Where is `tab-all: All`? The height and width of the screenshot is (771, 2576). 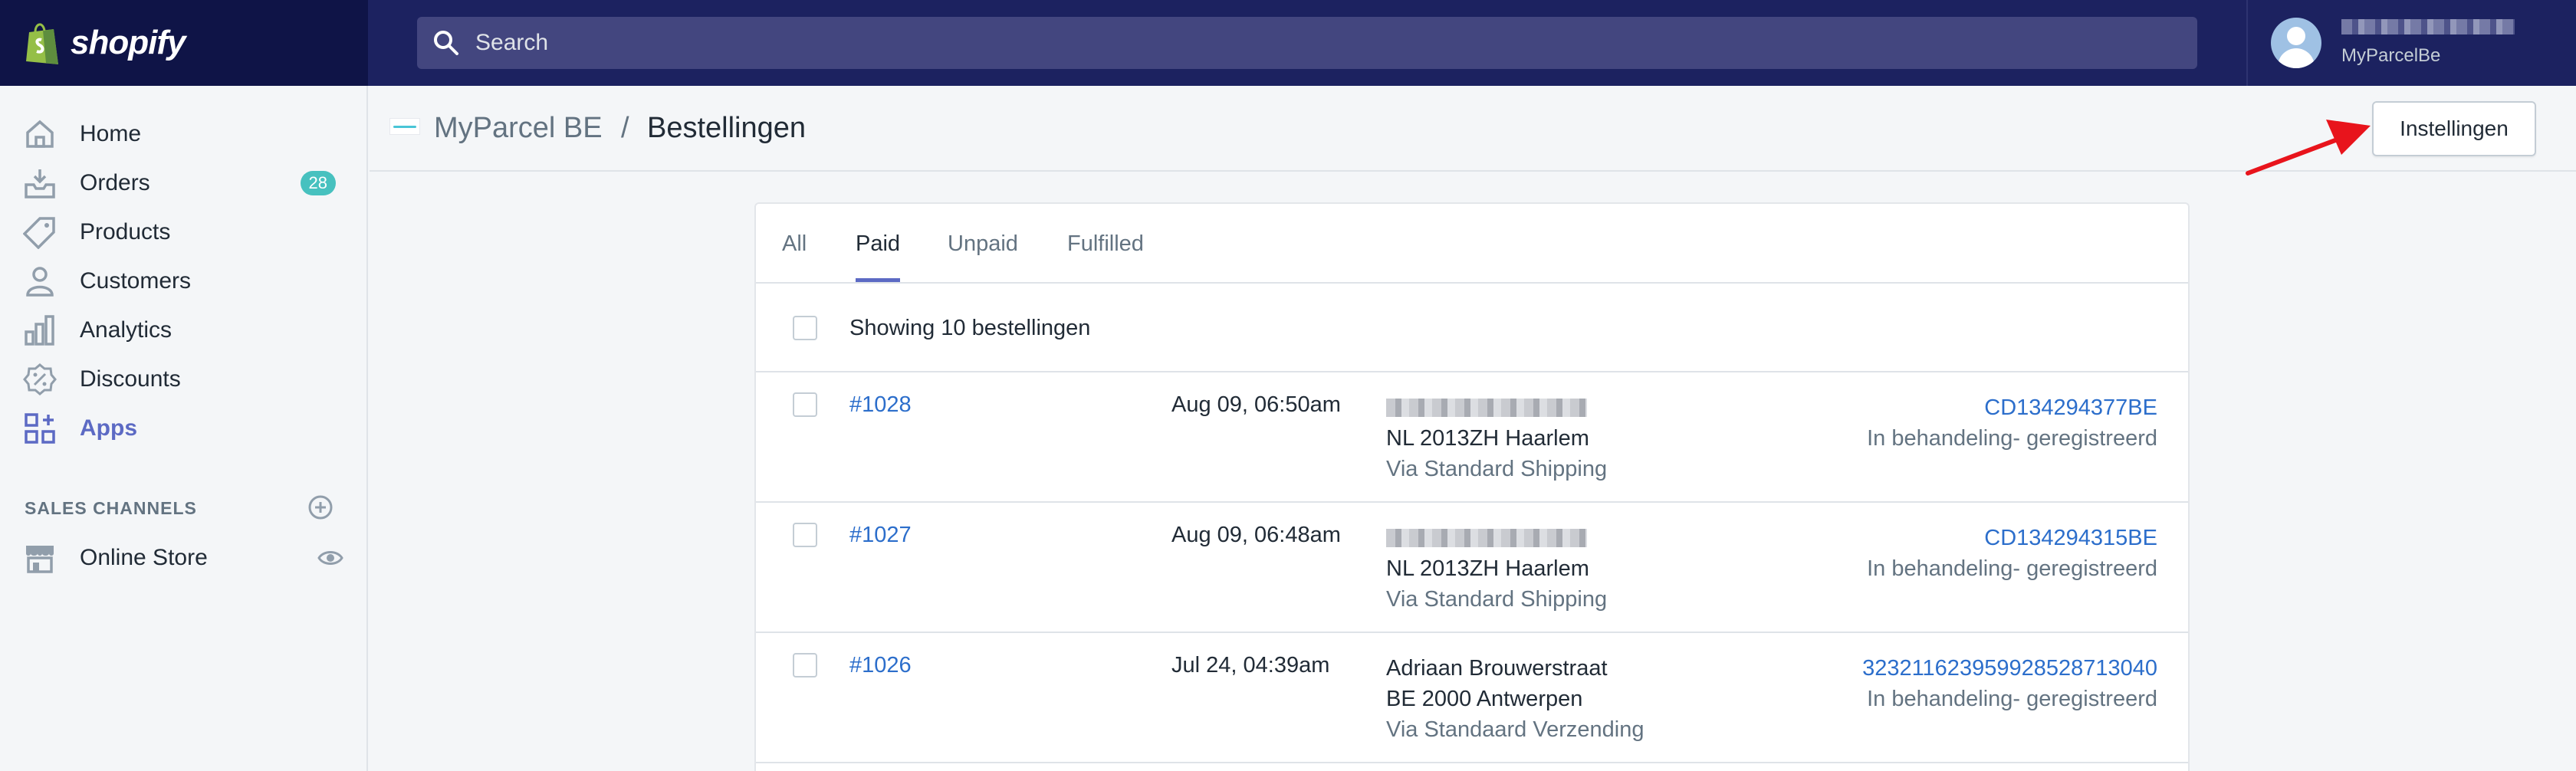 tab-all: All is located at coordinates (795, 256).